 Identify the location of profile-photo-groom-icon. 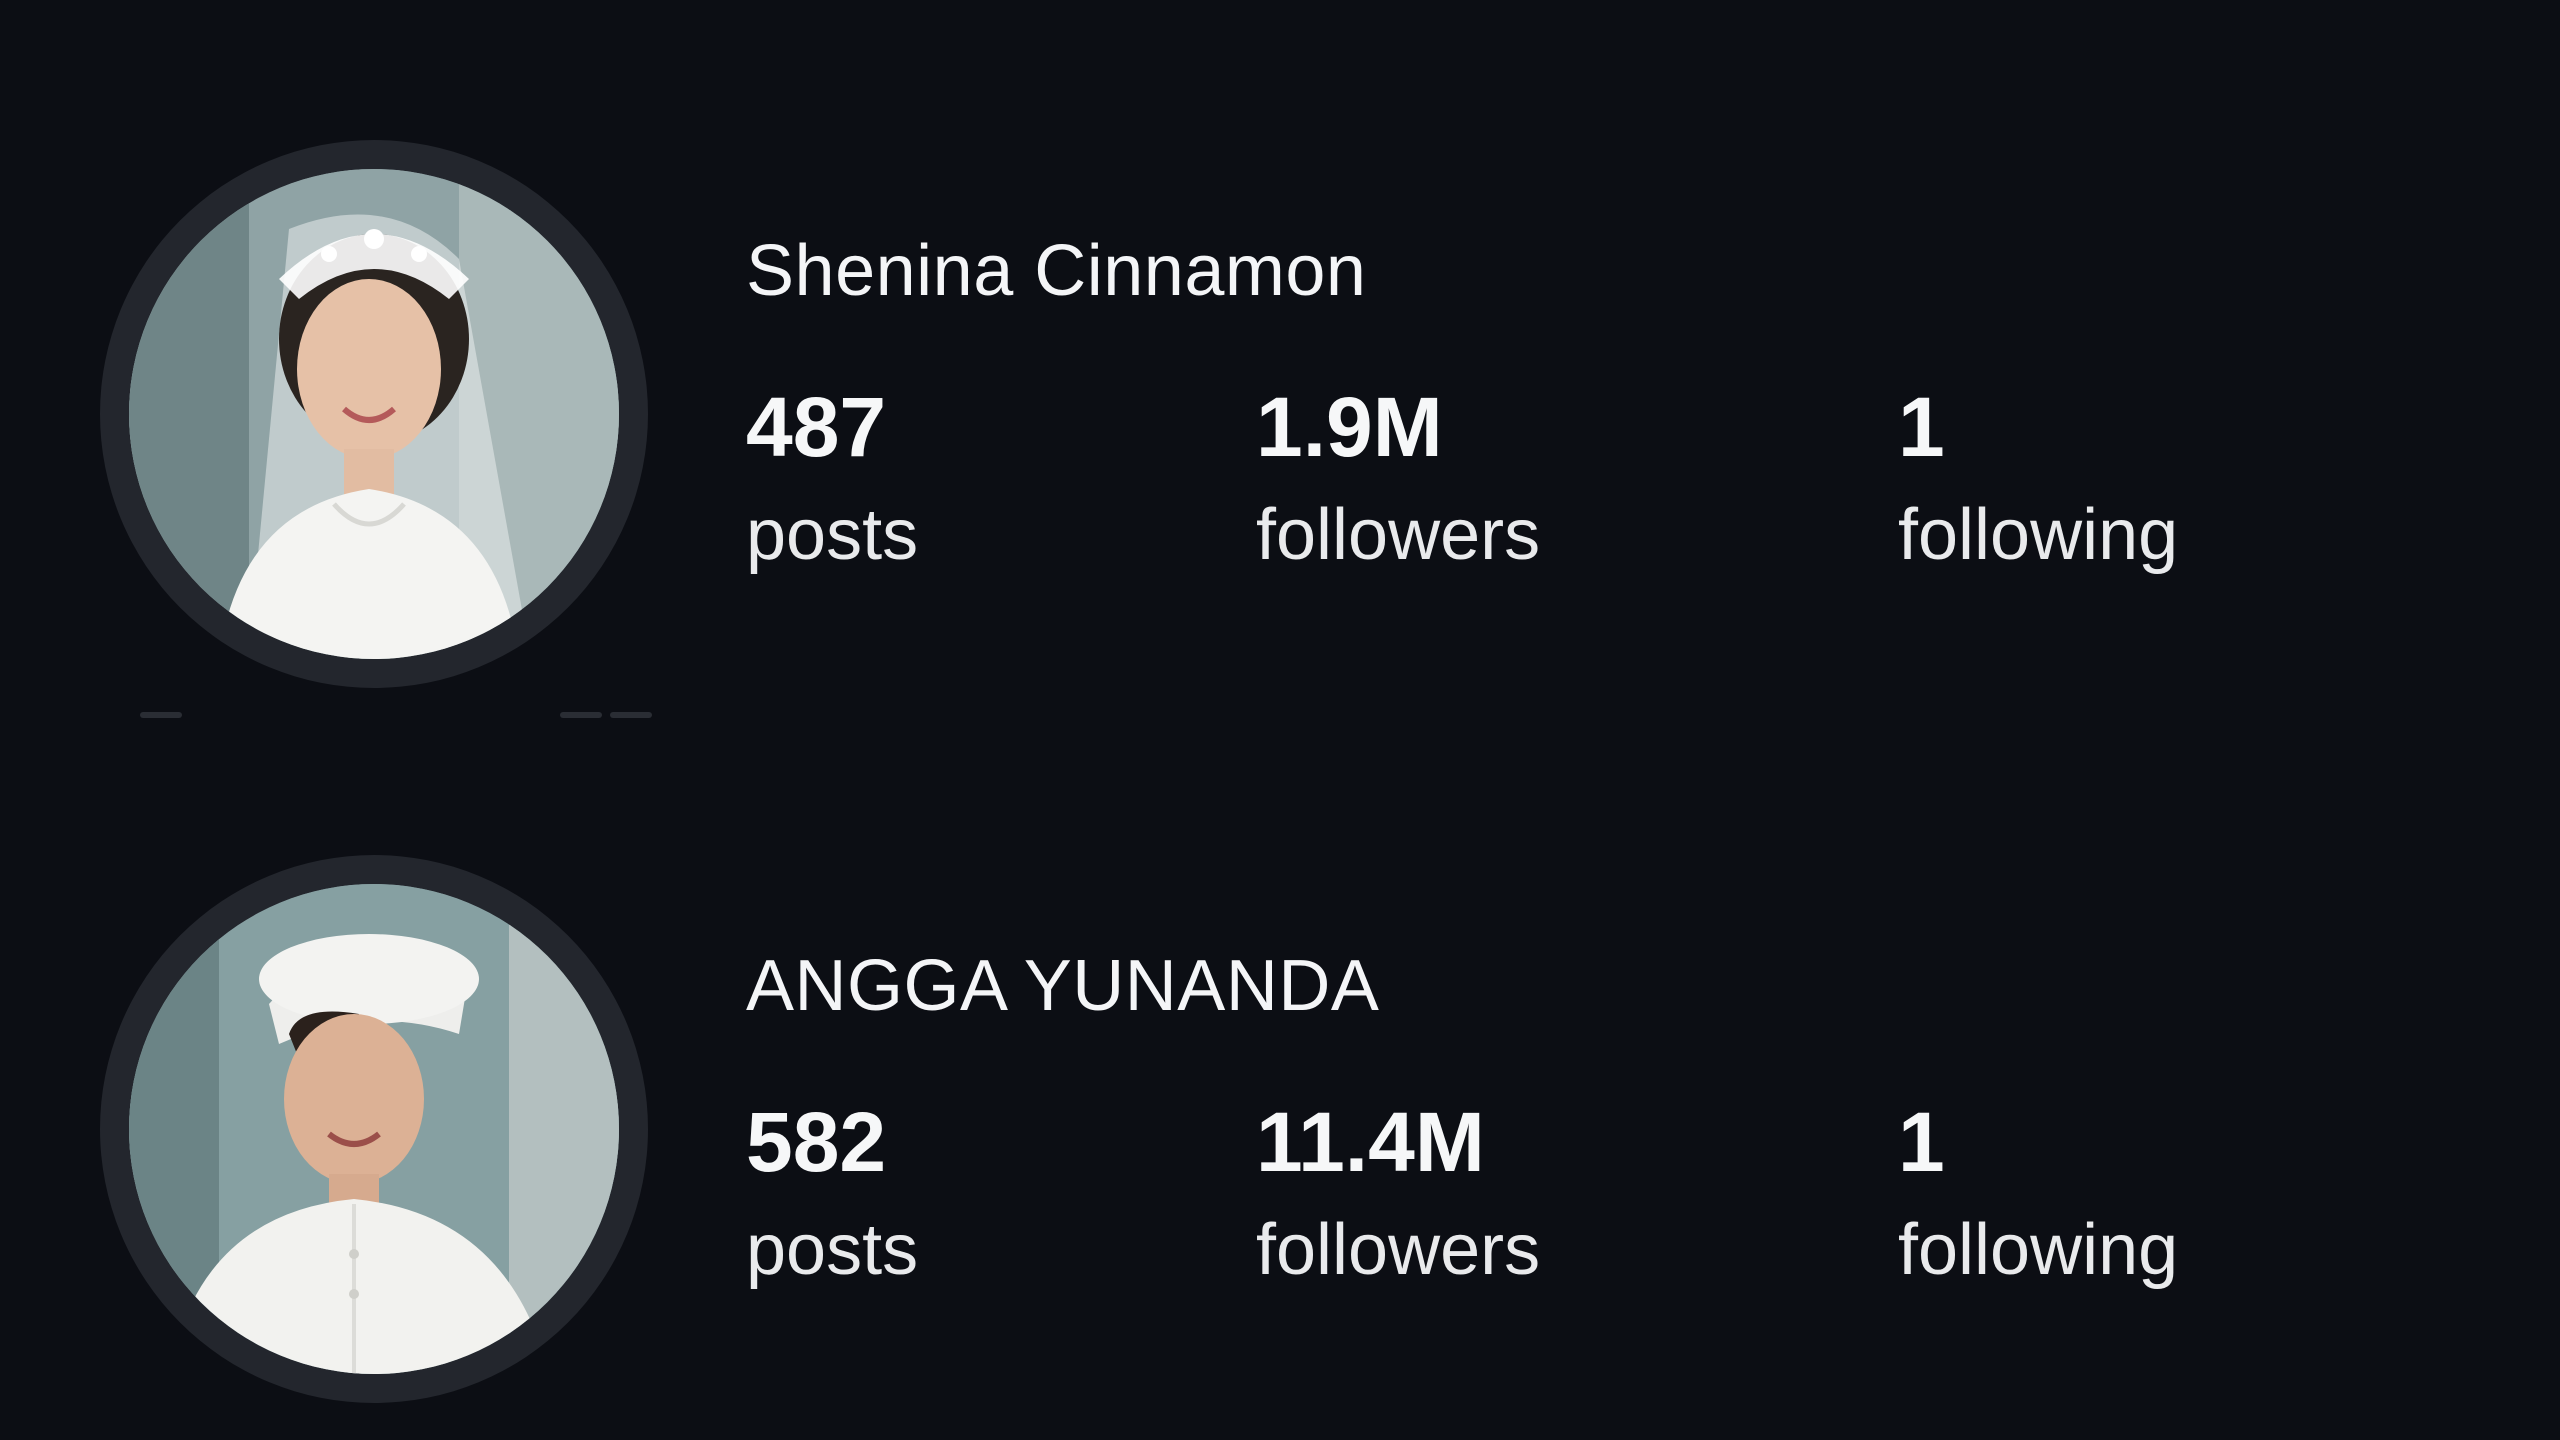
(374, 1129).